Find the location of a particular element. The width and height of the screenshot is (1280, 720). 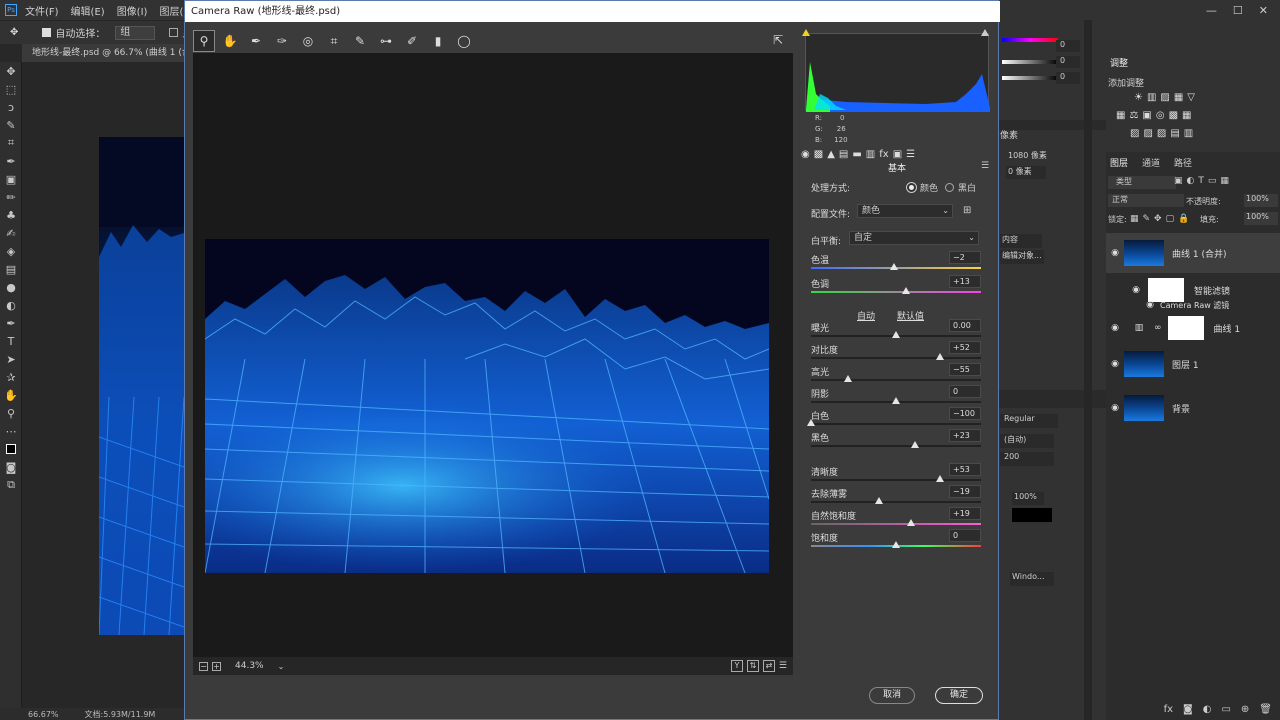

slider-value-field: −2 is located at coordinates (965, 257).